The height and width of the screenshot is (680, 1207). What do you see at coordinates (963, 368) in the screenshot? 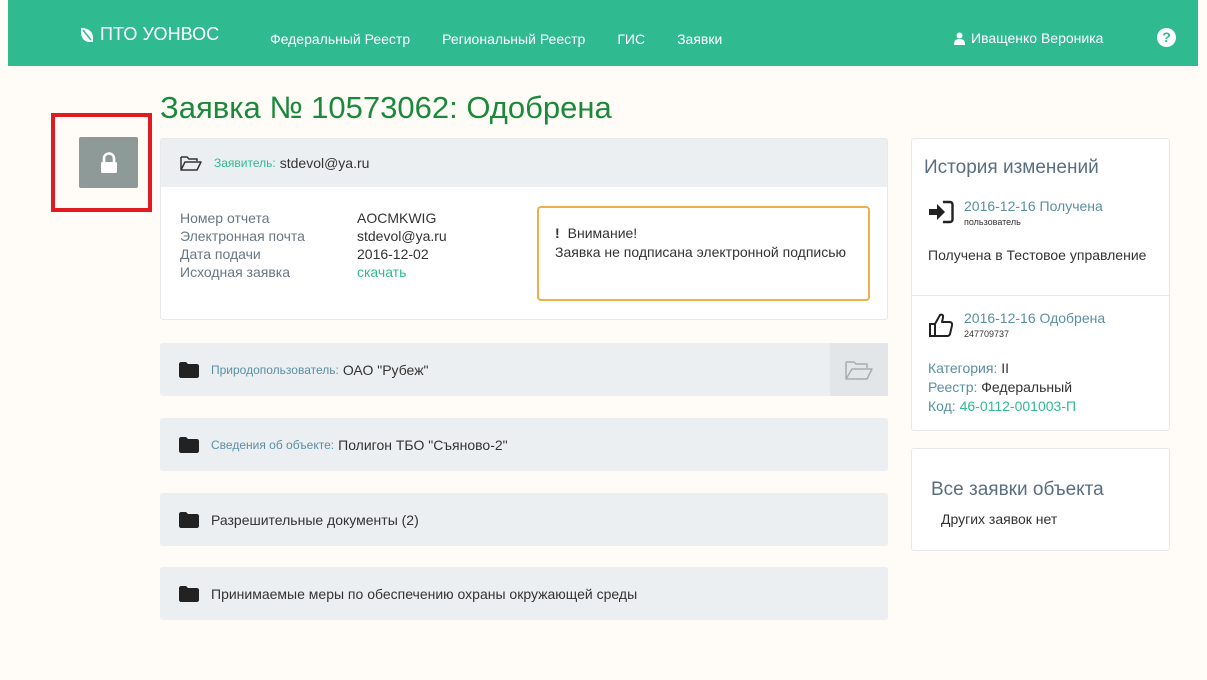
I see `category-key: Категория:` at bounding box center [963, 368].